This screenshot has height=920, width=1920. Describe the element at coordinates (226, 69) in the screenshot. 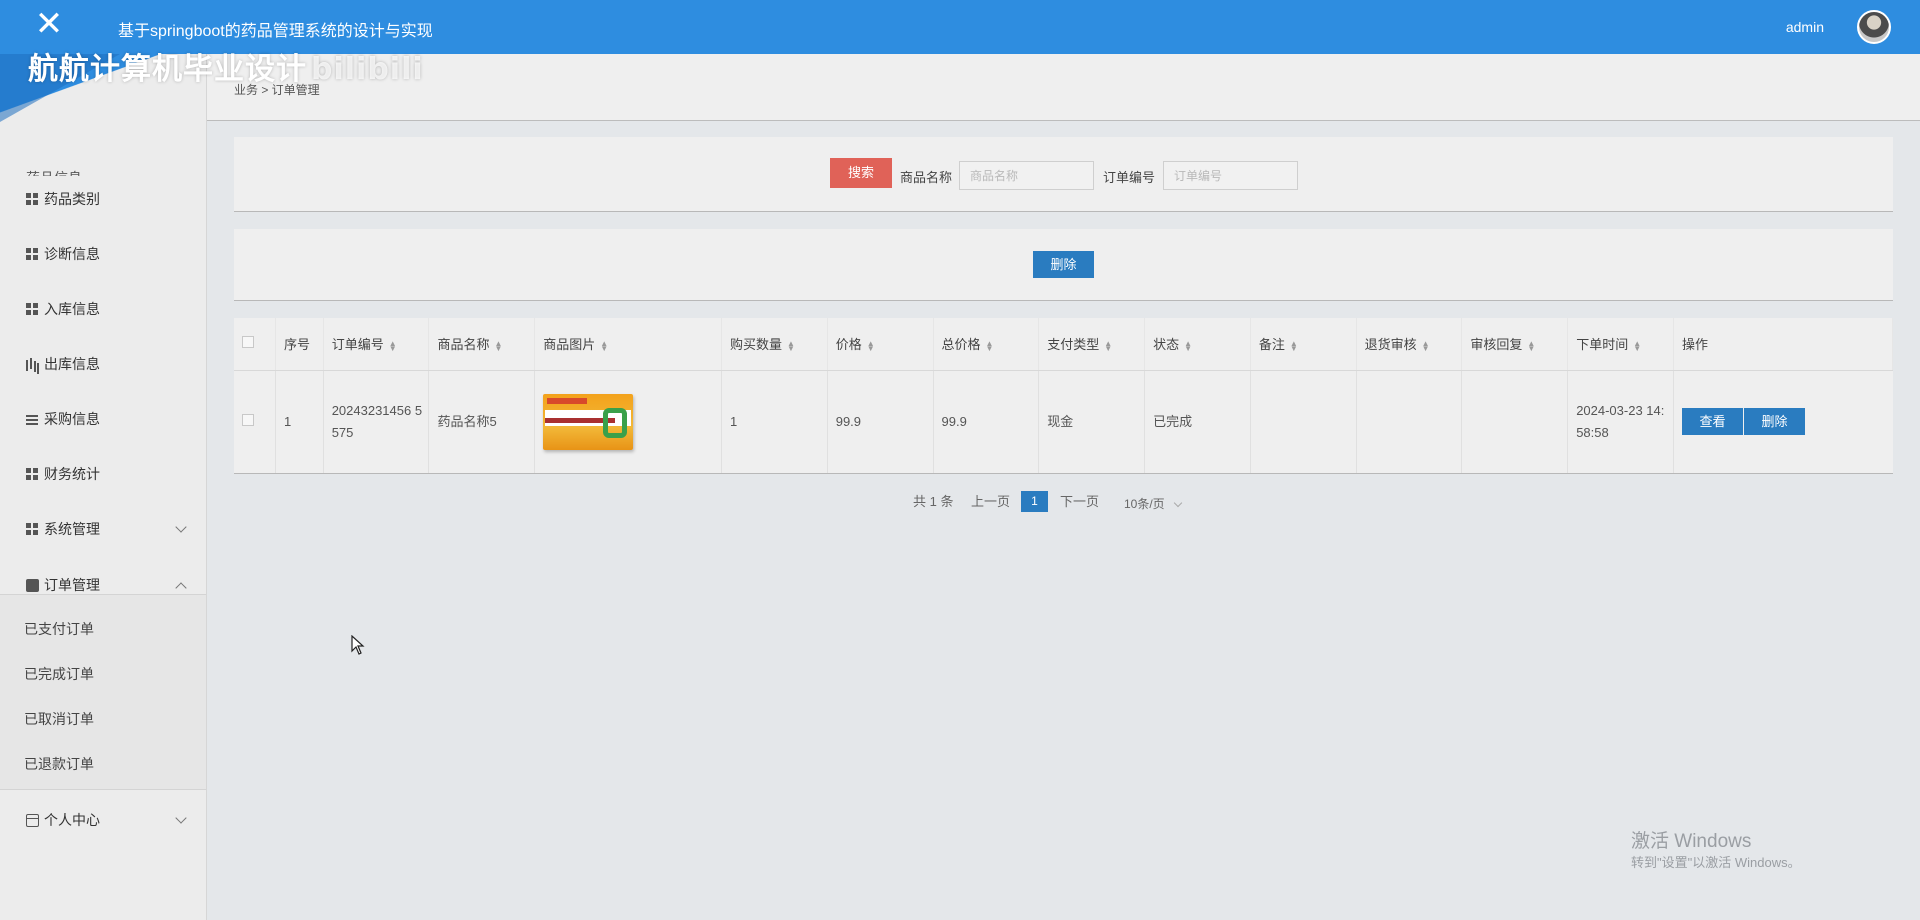

I see `video-watermark: 航航计算机毕业设计 bilibili` at that location.